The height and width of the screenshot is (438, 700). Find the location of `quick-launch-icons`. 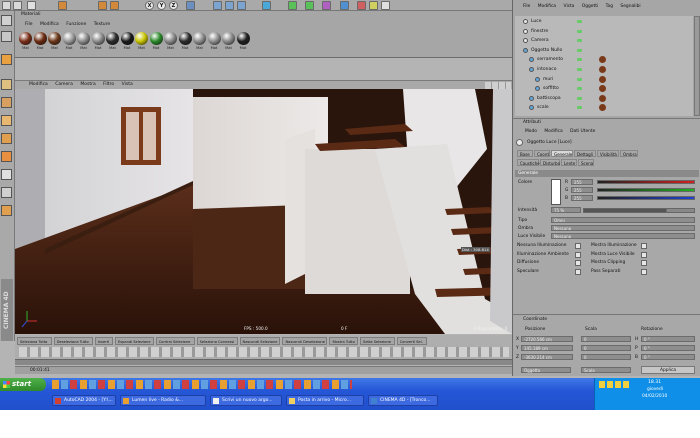

quick-launch-icons is located at coordinates (202, 384).